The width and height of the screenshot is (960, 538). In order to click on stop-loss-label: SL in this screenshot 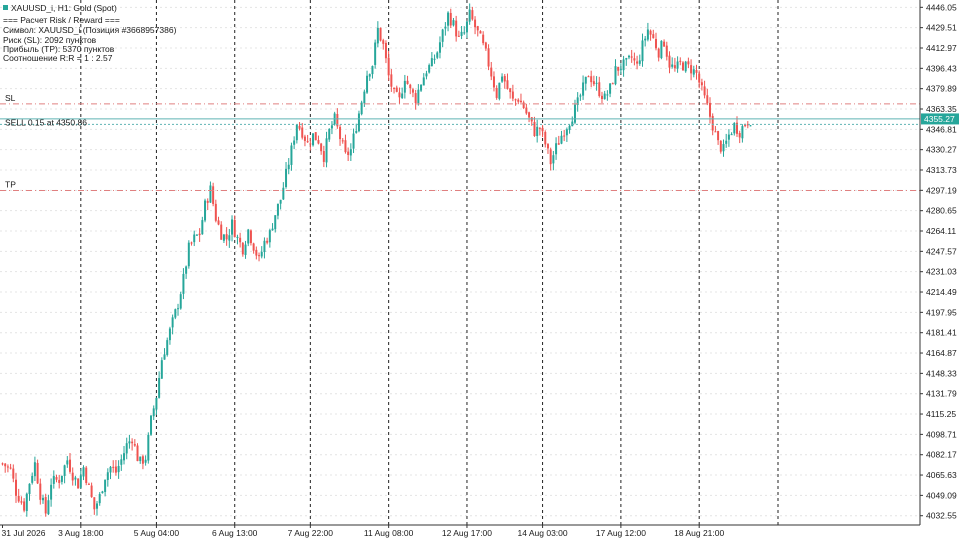, I will do `click(10, 98)`.